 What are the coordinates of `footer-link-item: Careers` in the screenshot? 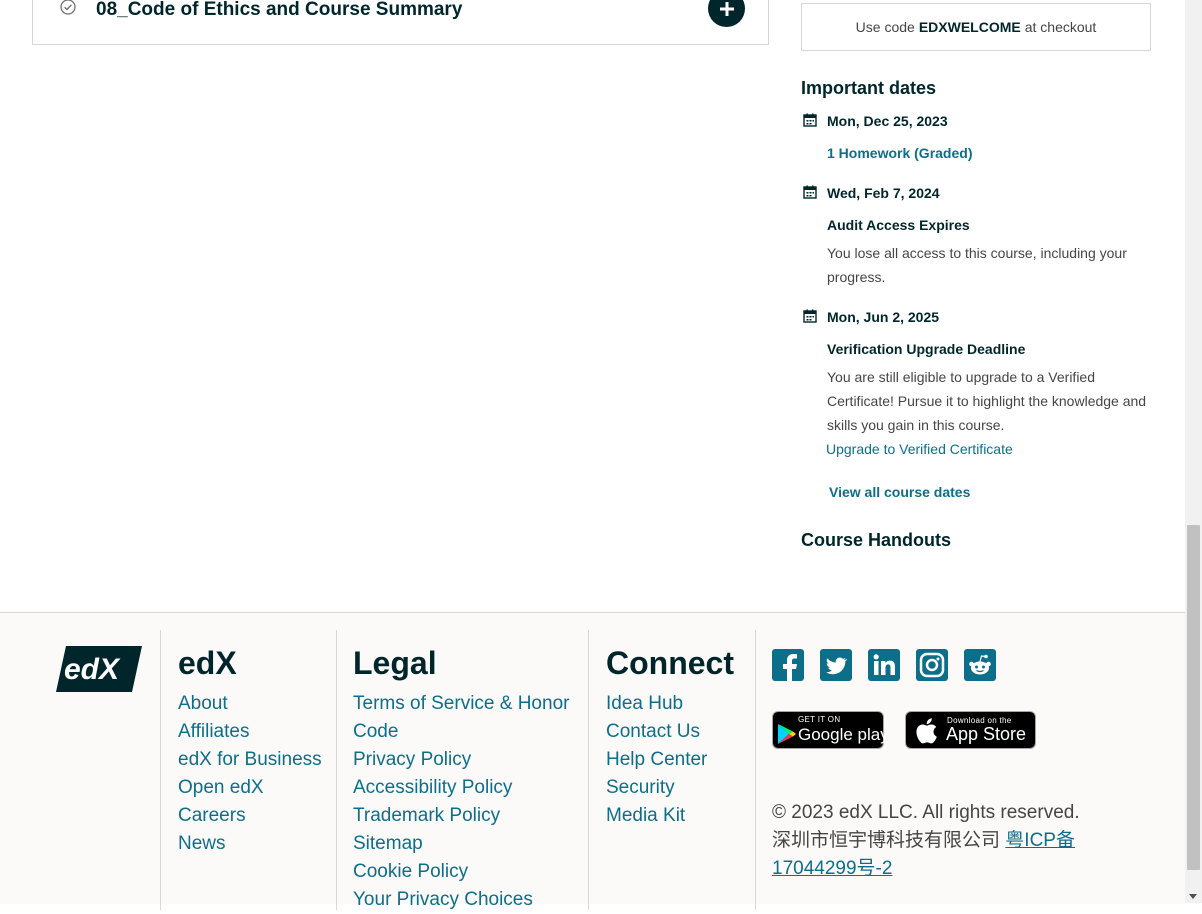 It's located at (250, 816).